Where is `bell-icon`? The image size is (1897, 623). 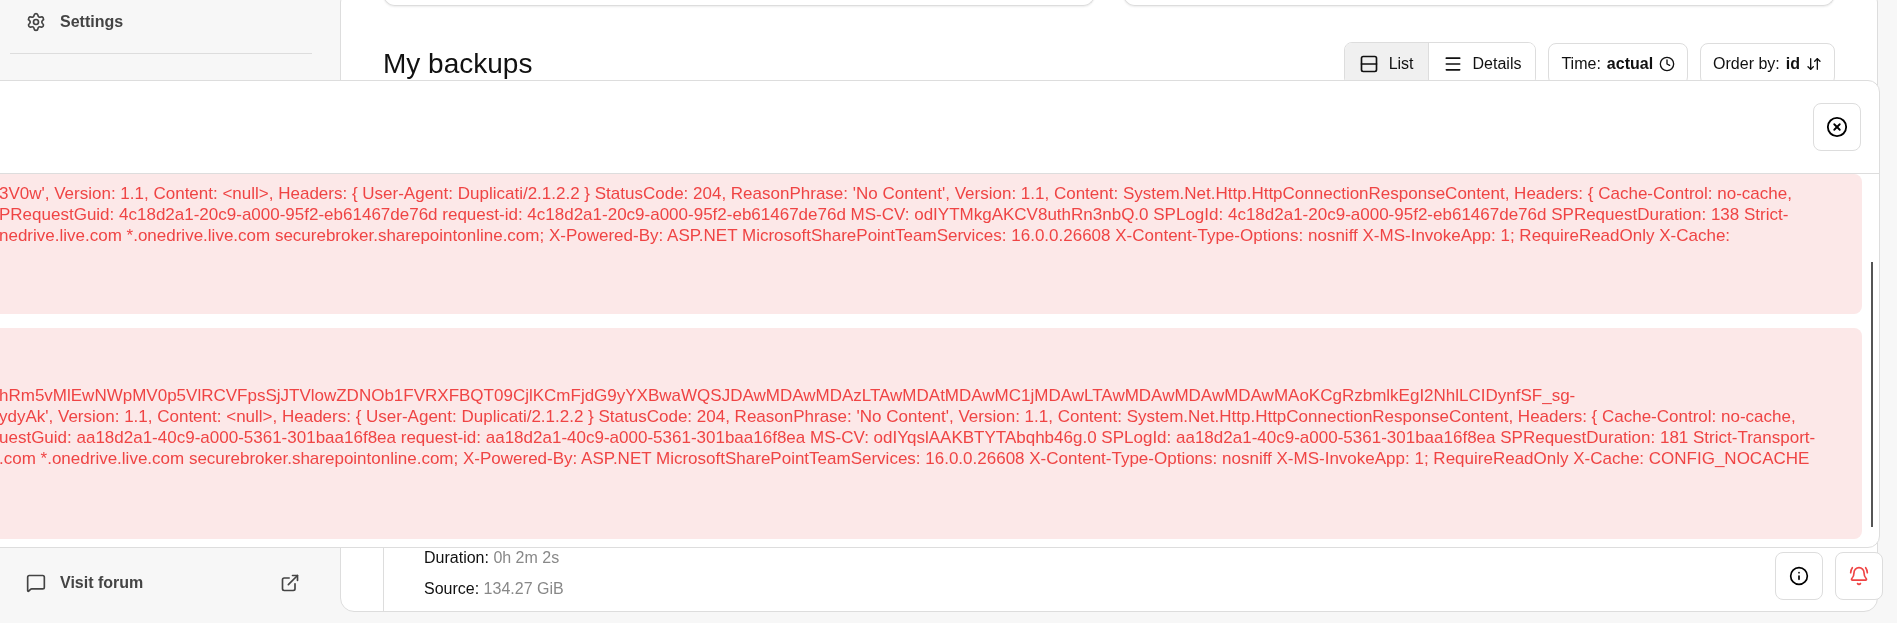 bell-icon is located at coordinates (1859, 576).